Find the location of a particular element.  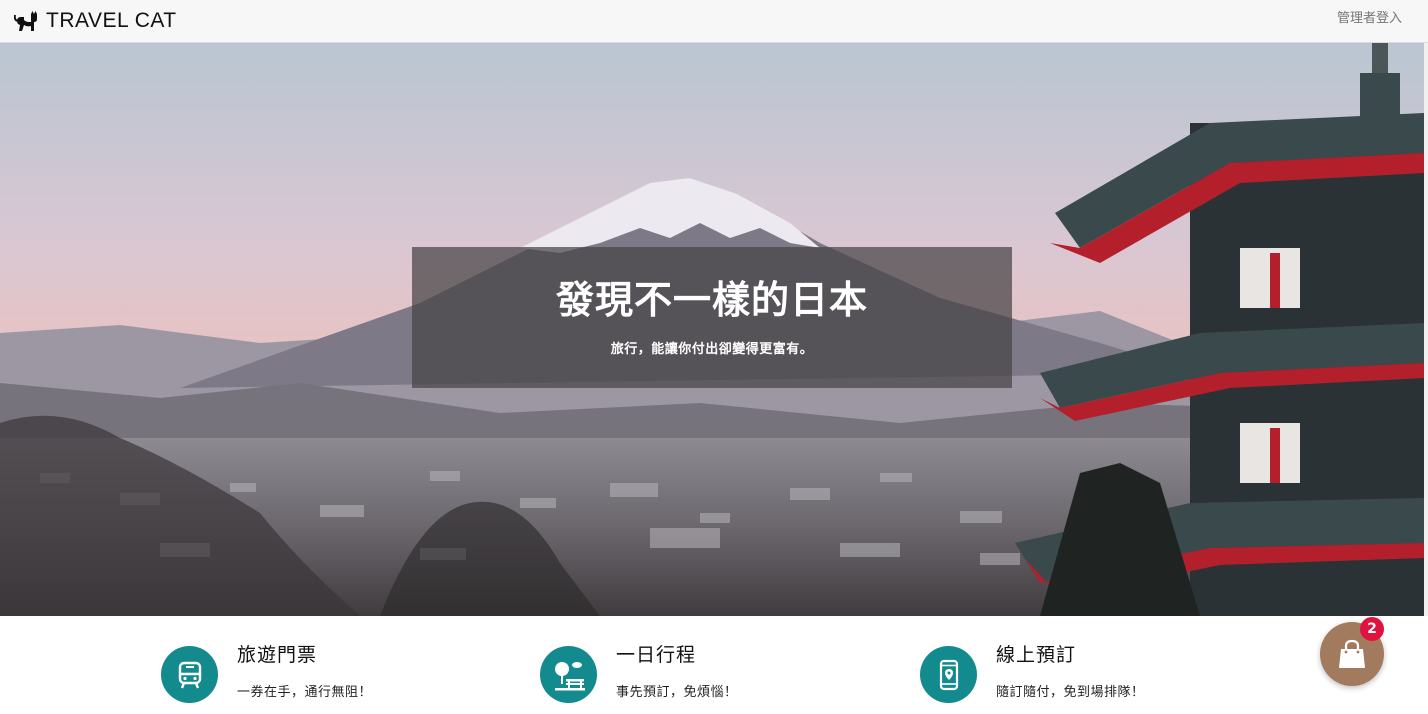

page-scrollbar is located at coordinates (1426, 378).